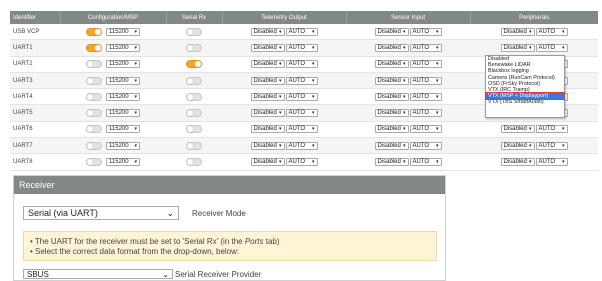  What do you see at coordinates (525, 102) in the screenshot?
I see `peripheral-option: VTX (TBS SmartAudio)` at bounding box center [525, 102].